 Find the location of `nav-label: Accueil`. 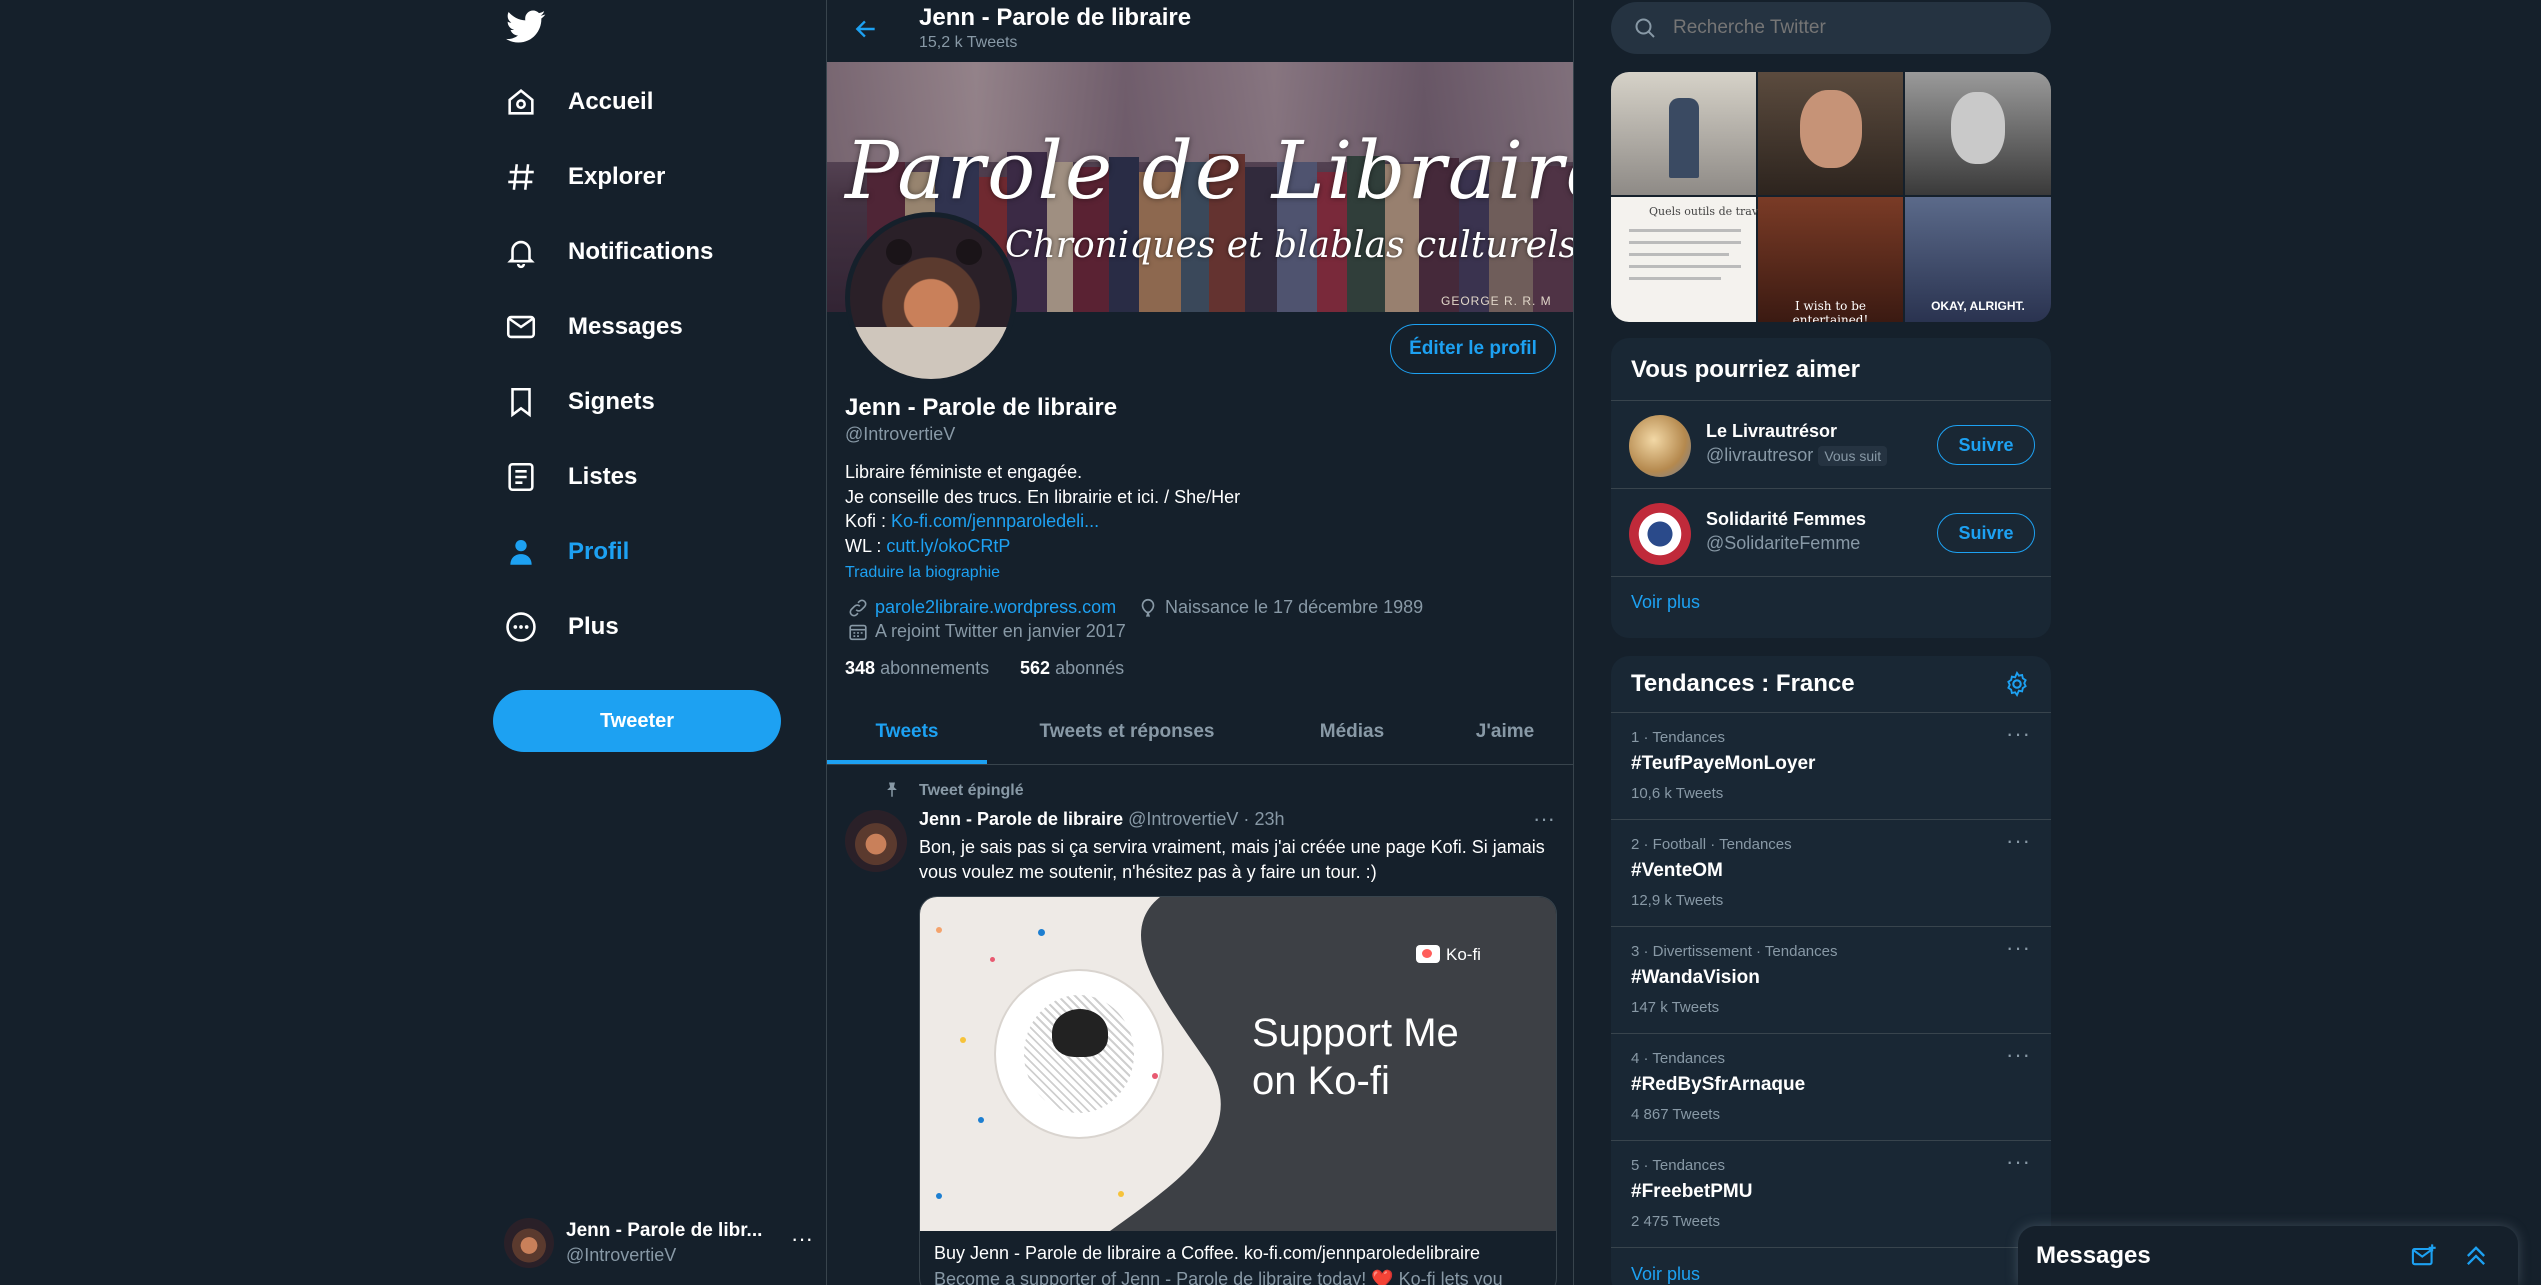

nav-label: Accueil is located at coordinates (611, 101).